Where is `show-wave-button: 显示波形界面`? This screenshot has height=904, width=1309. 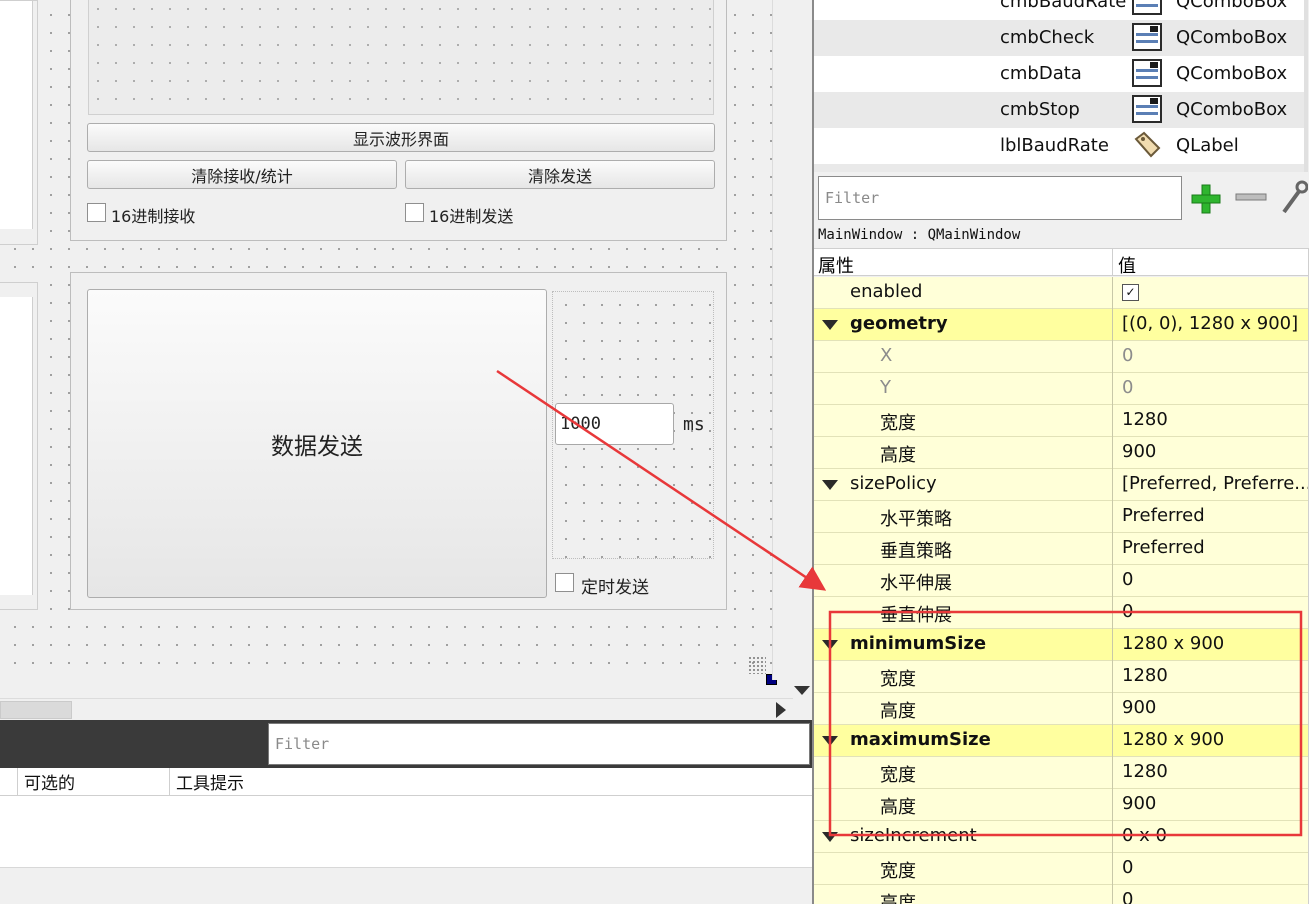
show-wave-button: 显示波形界面 is located at coordinates (401, 137).